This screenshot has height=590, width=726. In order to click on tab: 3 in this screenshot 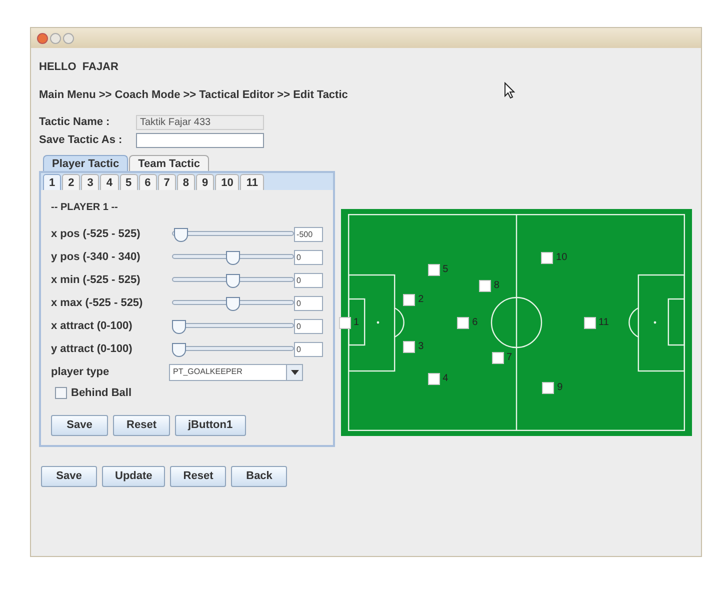, I will do `click(90, 182)`.